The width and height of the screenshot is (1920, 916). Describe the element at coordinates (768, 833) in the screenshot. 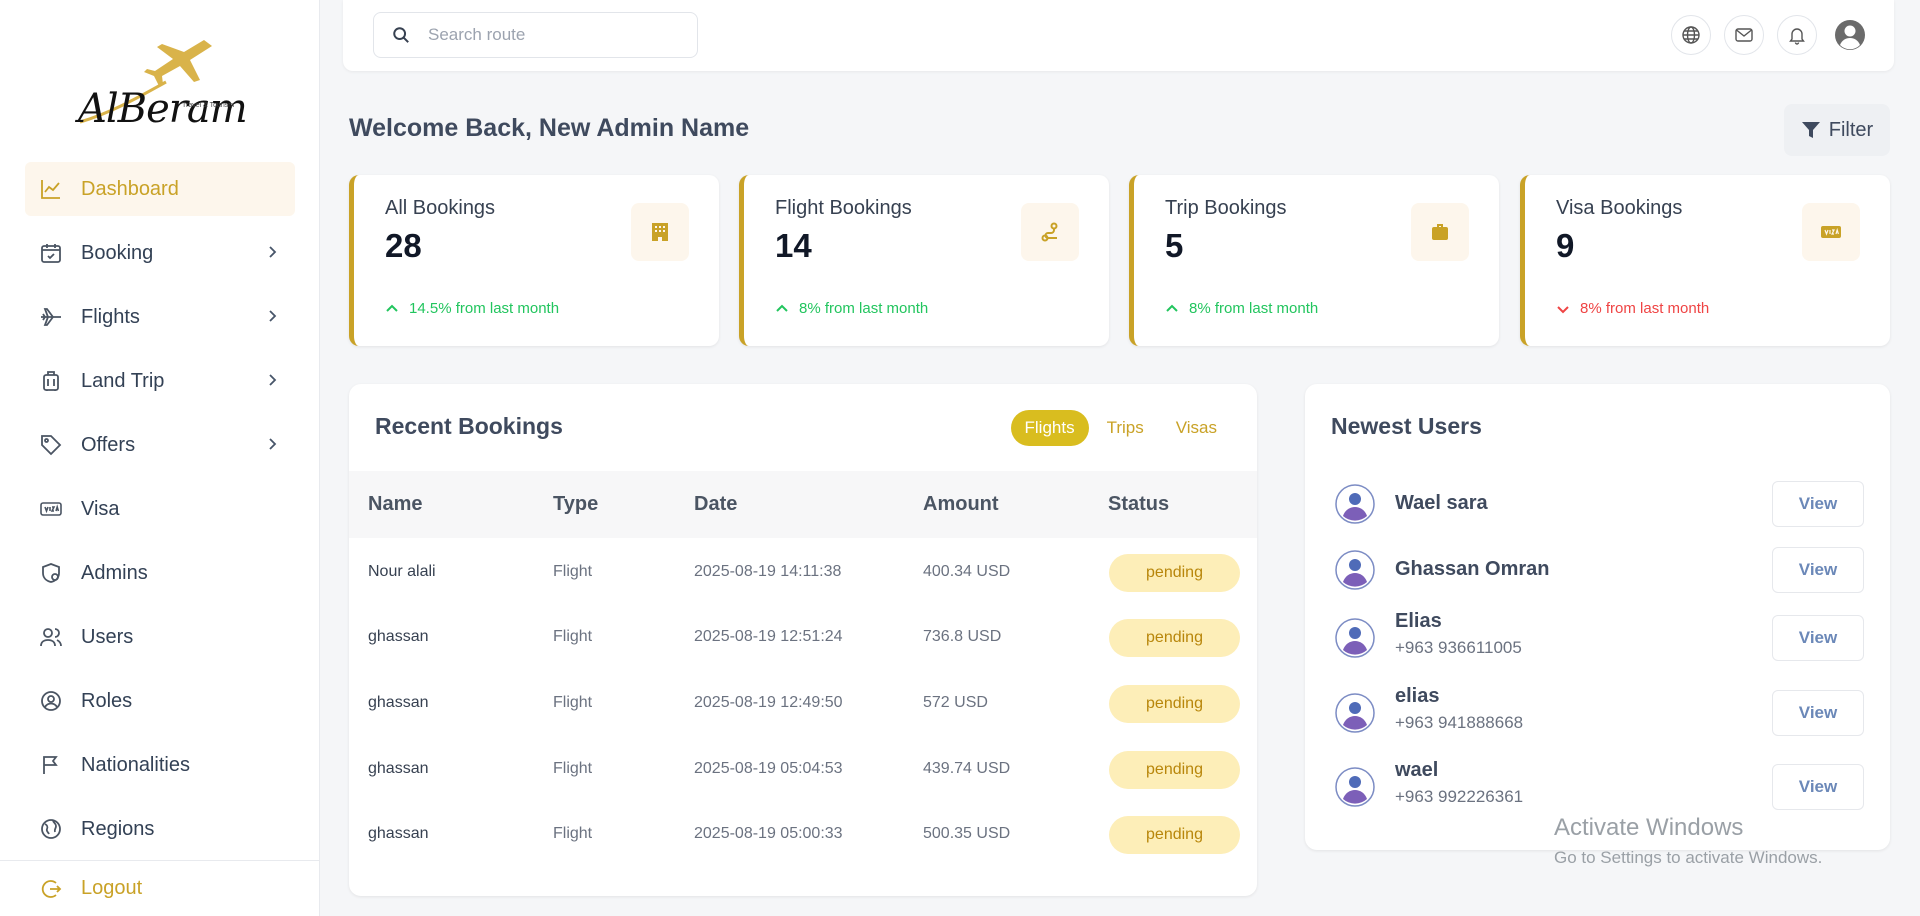

I see `cell-date: 2025-08-19 05:00:33` at that location.